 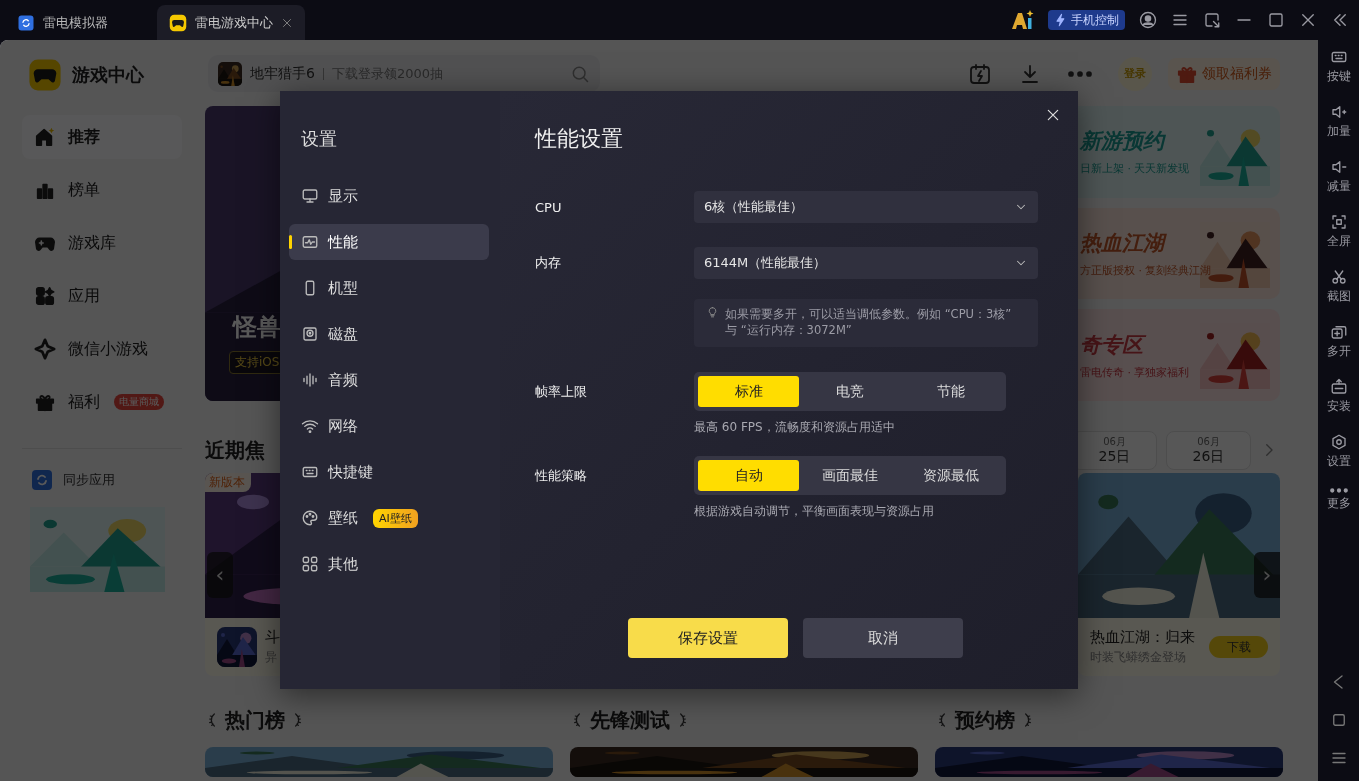 I want to click on toolbar-button: 全屏, so click(x=1338, y=240).